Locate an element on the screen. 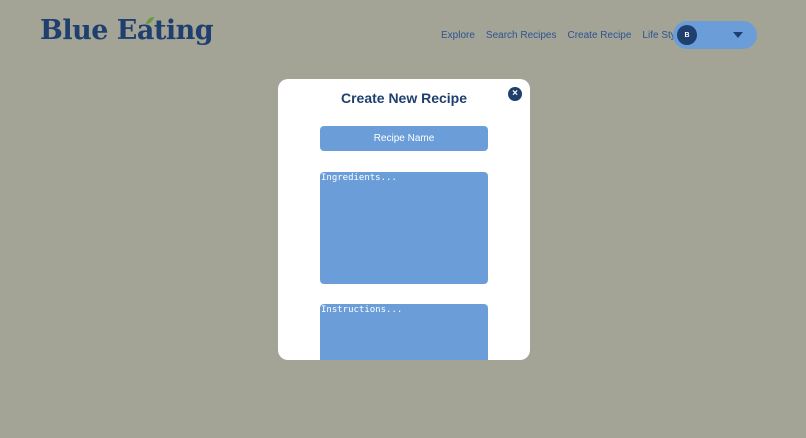  profile-dropdown: B is located at coordinates (715, 35).